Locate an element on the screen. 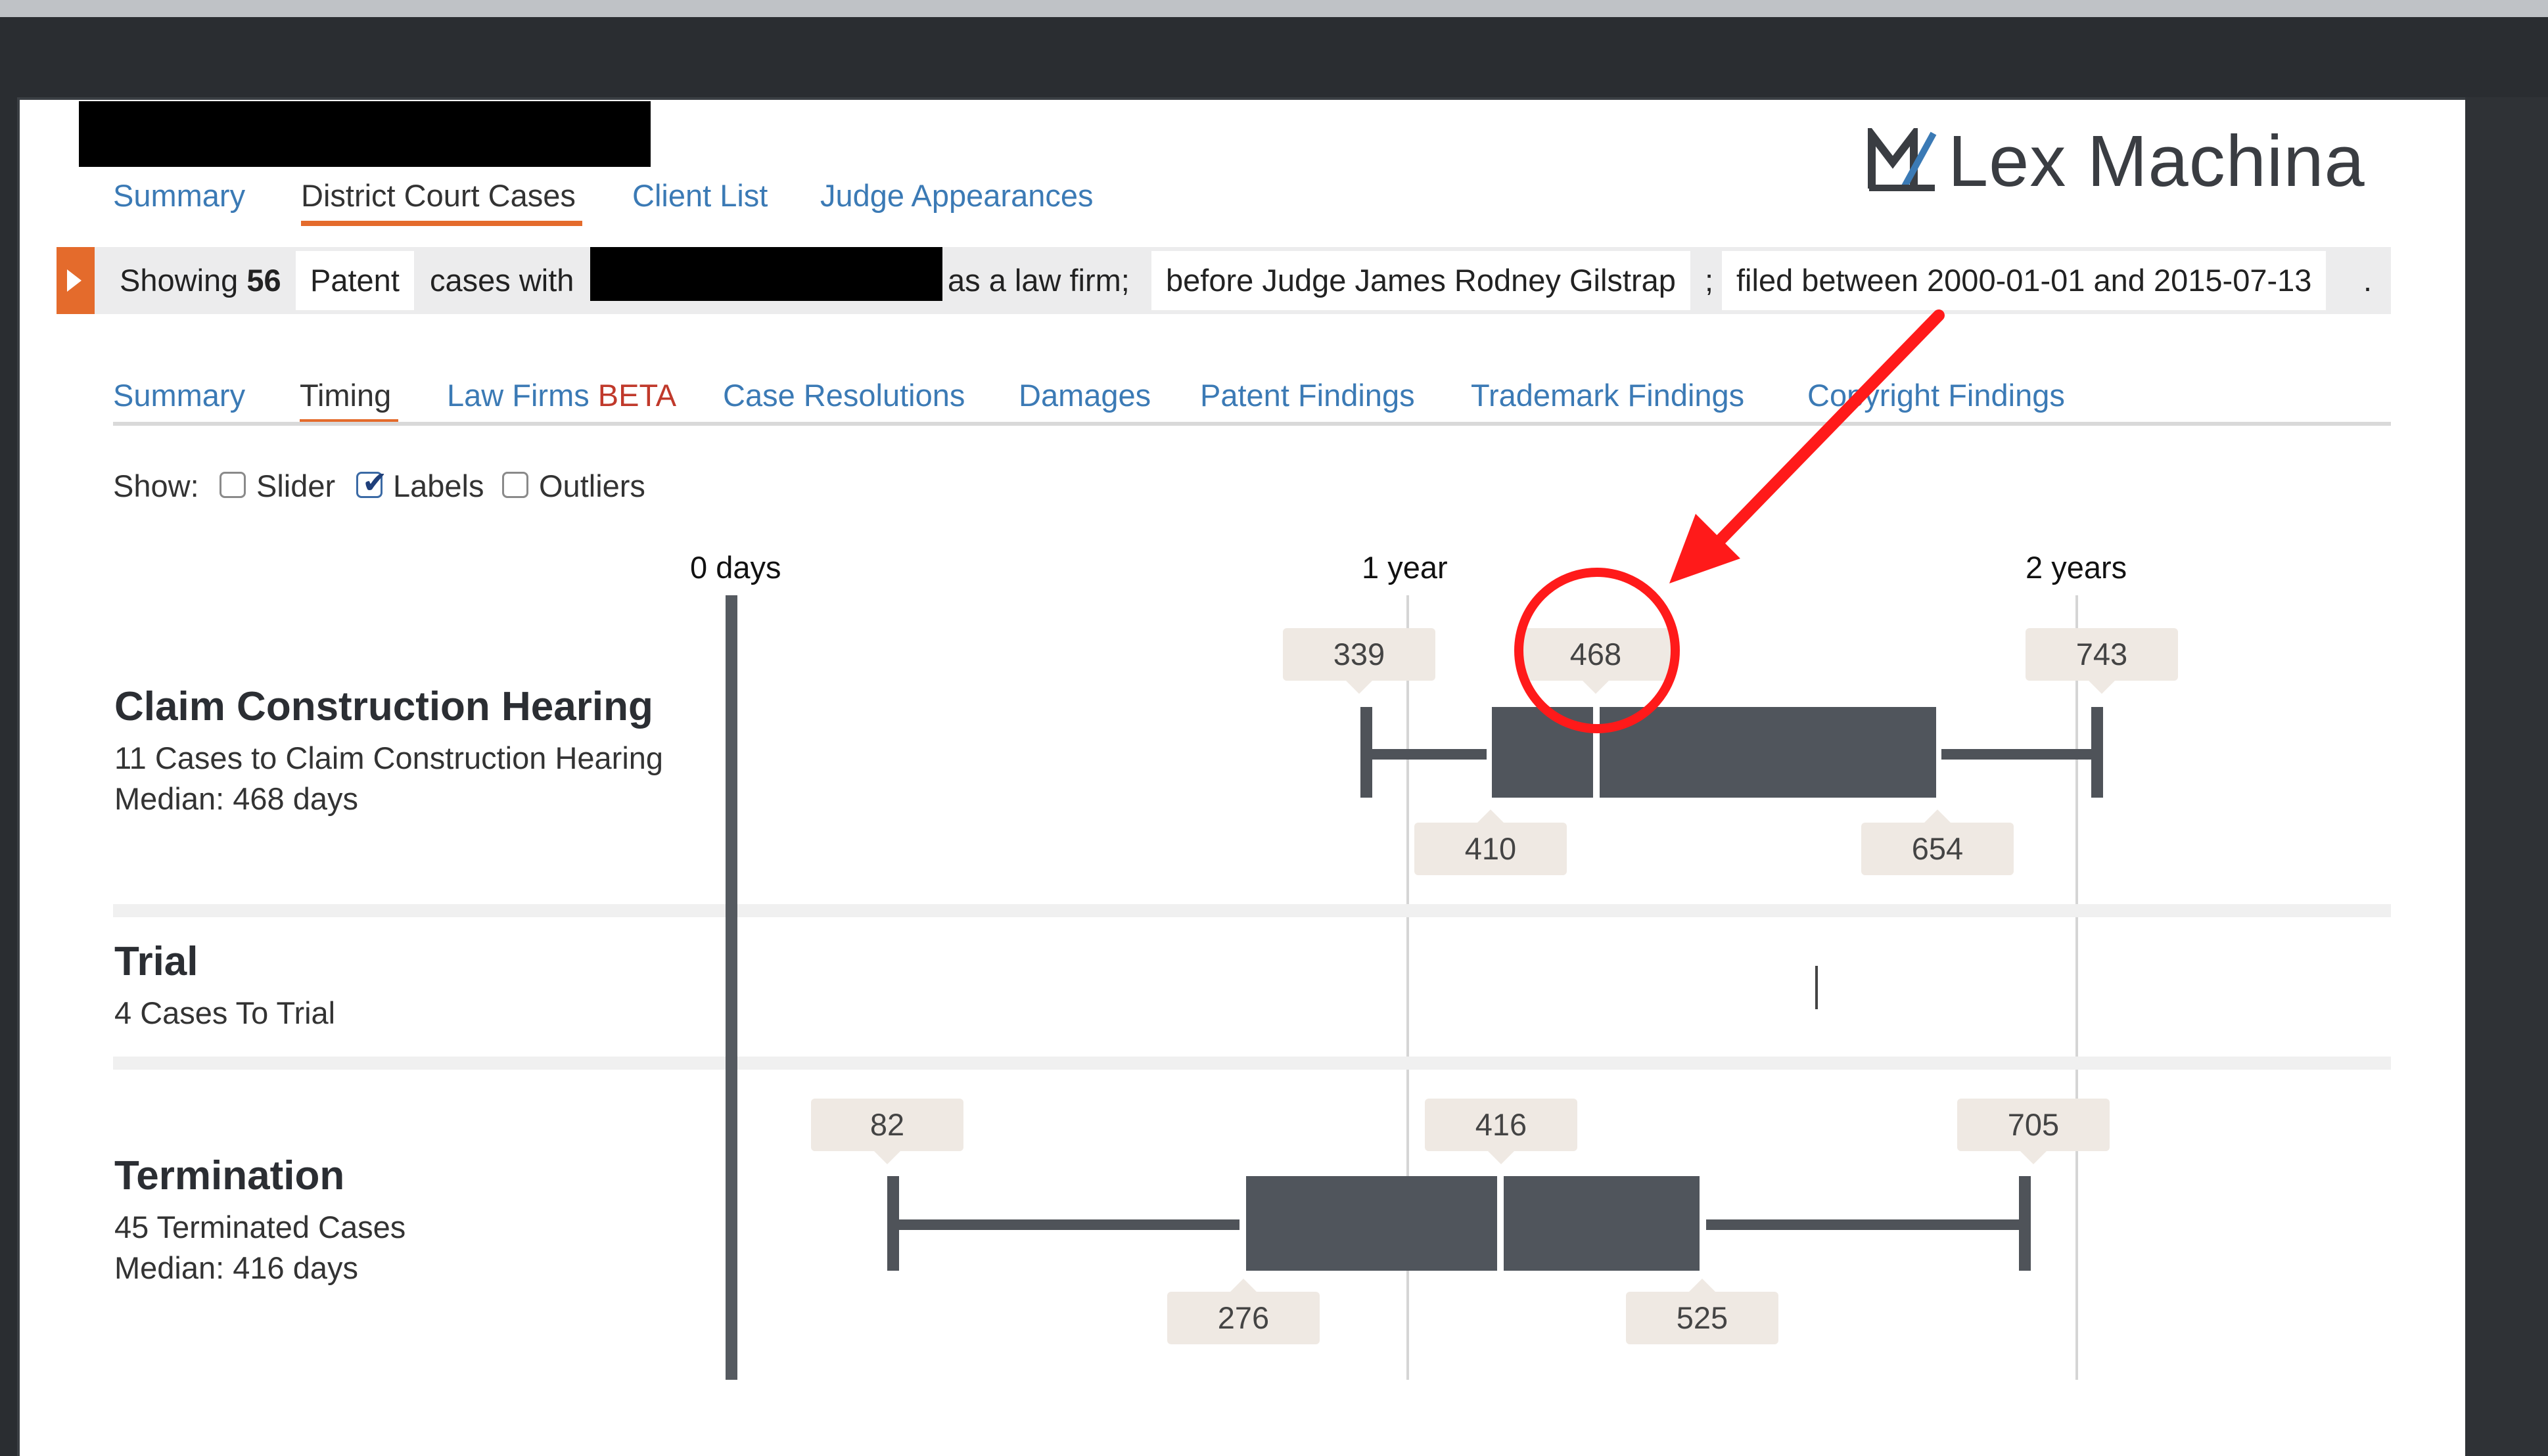 This screenshot has width=2548, height=1456. filter-period: . is located at coordinates (2368, 280).